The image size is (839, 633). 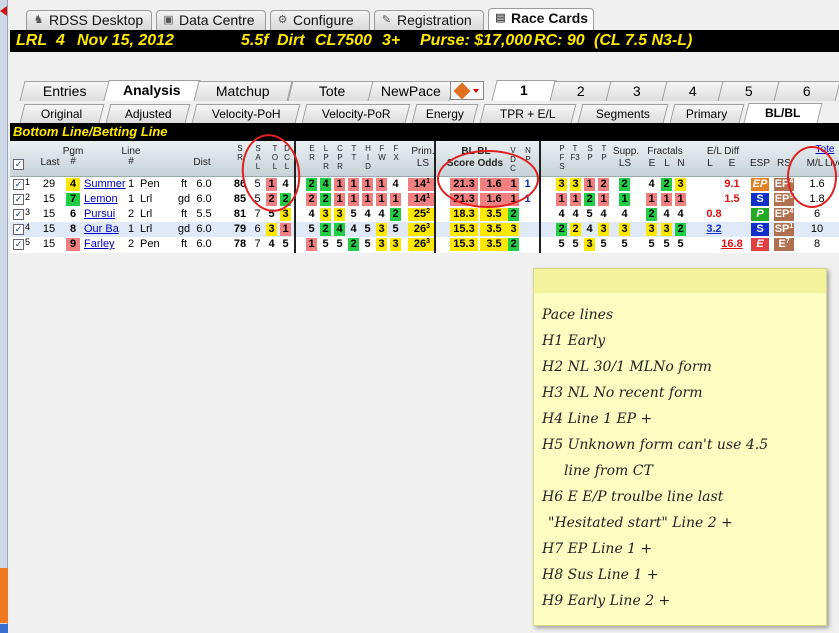 What do you see at coordinates (429, 20) in the screenshot?
I see `tab-registration: ✎ Registration` at bounding box center [429, 20].